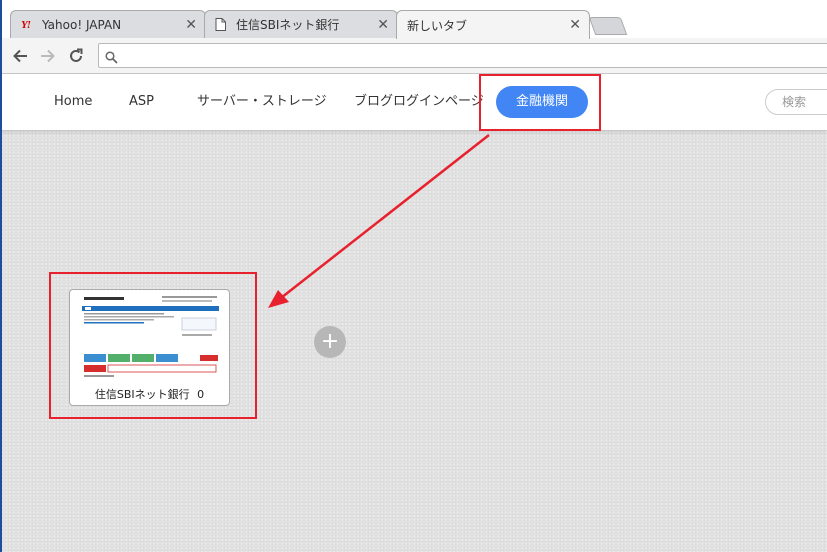  I want to click on nav-item-asp: ASP, so click(141, 102).